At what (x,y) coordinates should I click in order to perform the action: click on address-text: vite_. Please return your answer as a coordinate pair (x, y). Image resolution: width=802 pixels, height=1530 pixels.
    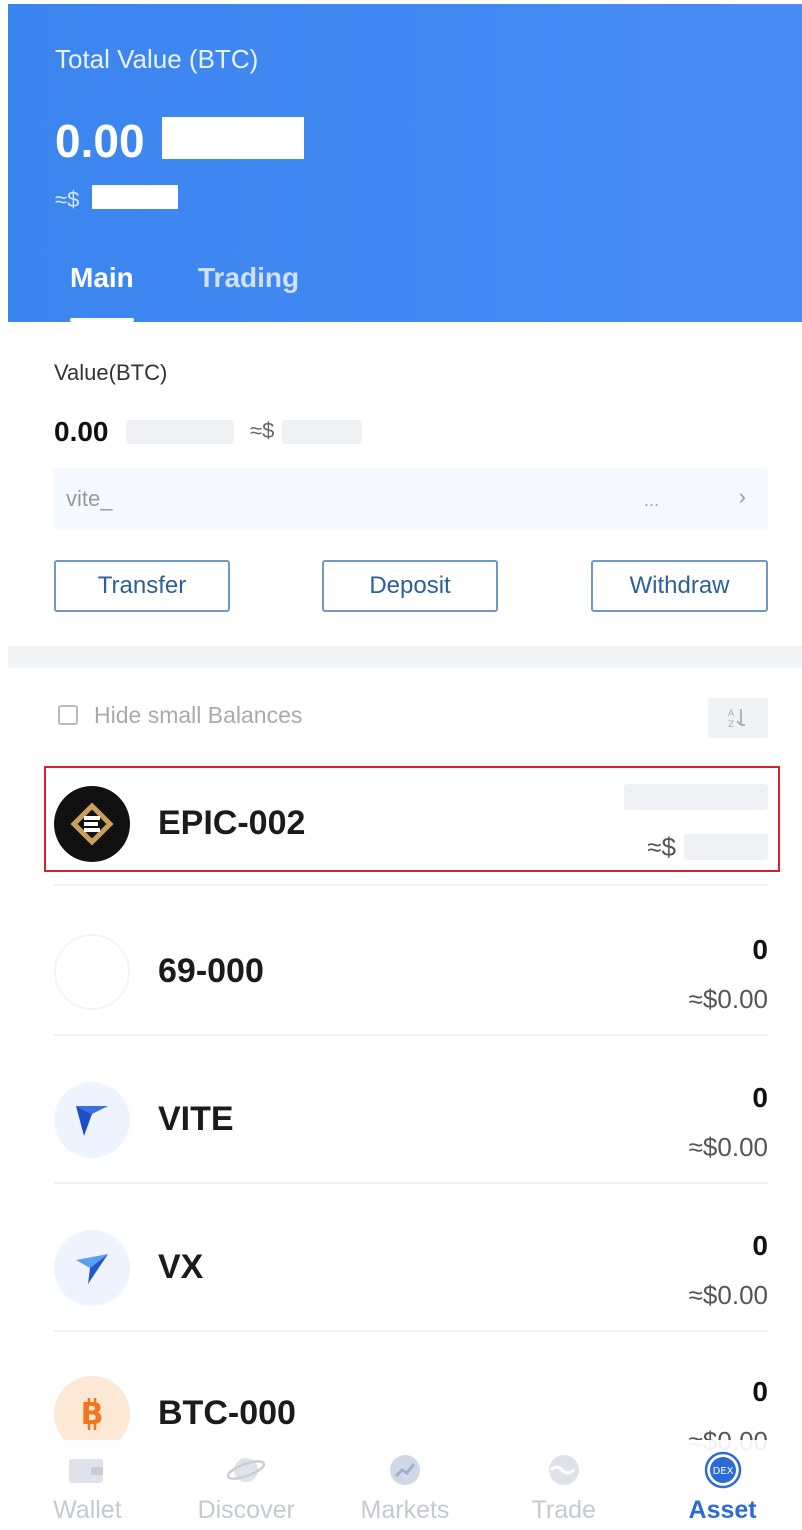
    Looking at the image, I should click on (89, 498).